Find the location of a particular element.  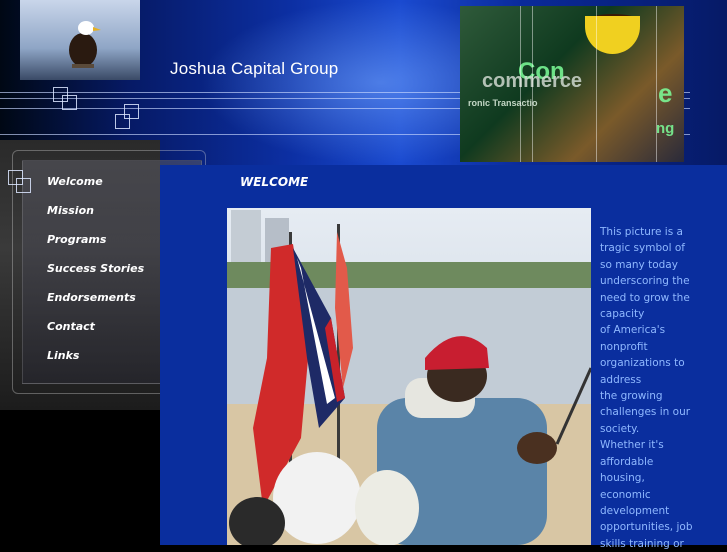

caption-line: the growing is located at coordinates (631, 396).